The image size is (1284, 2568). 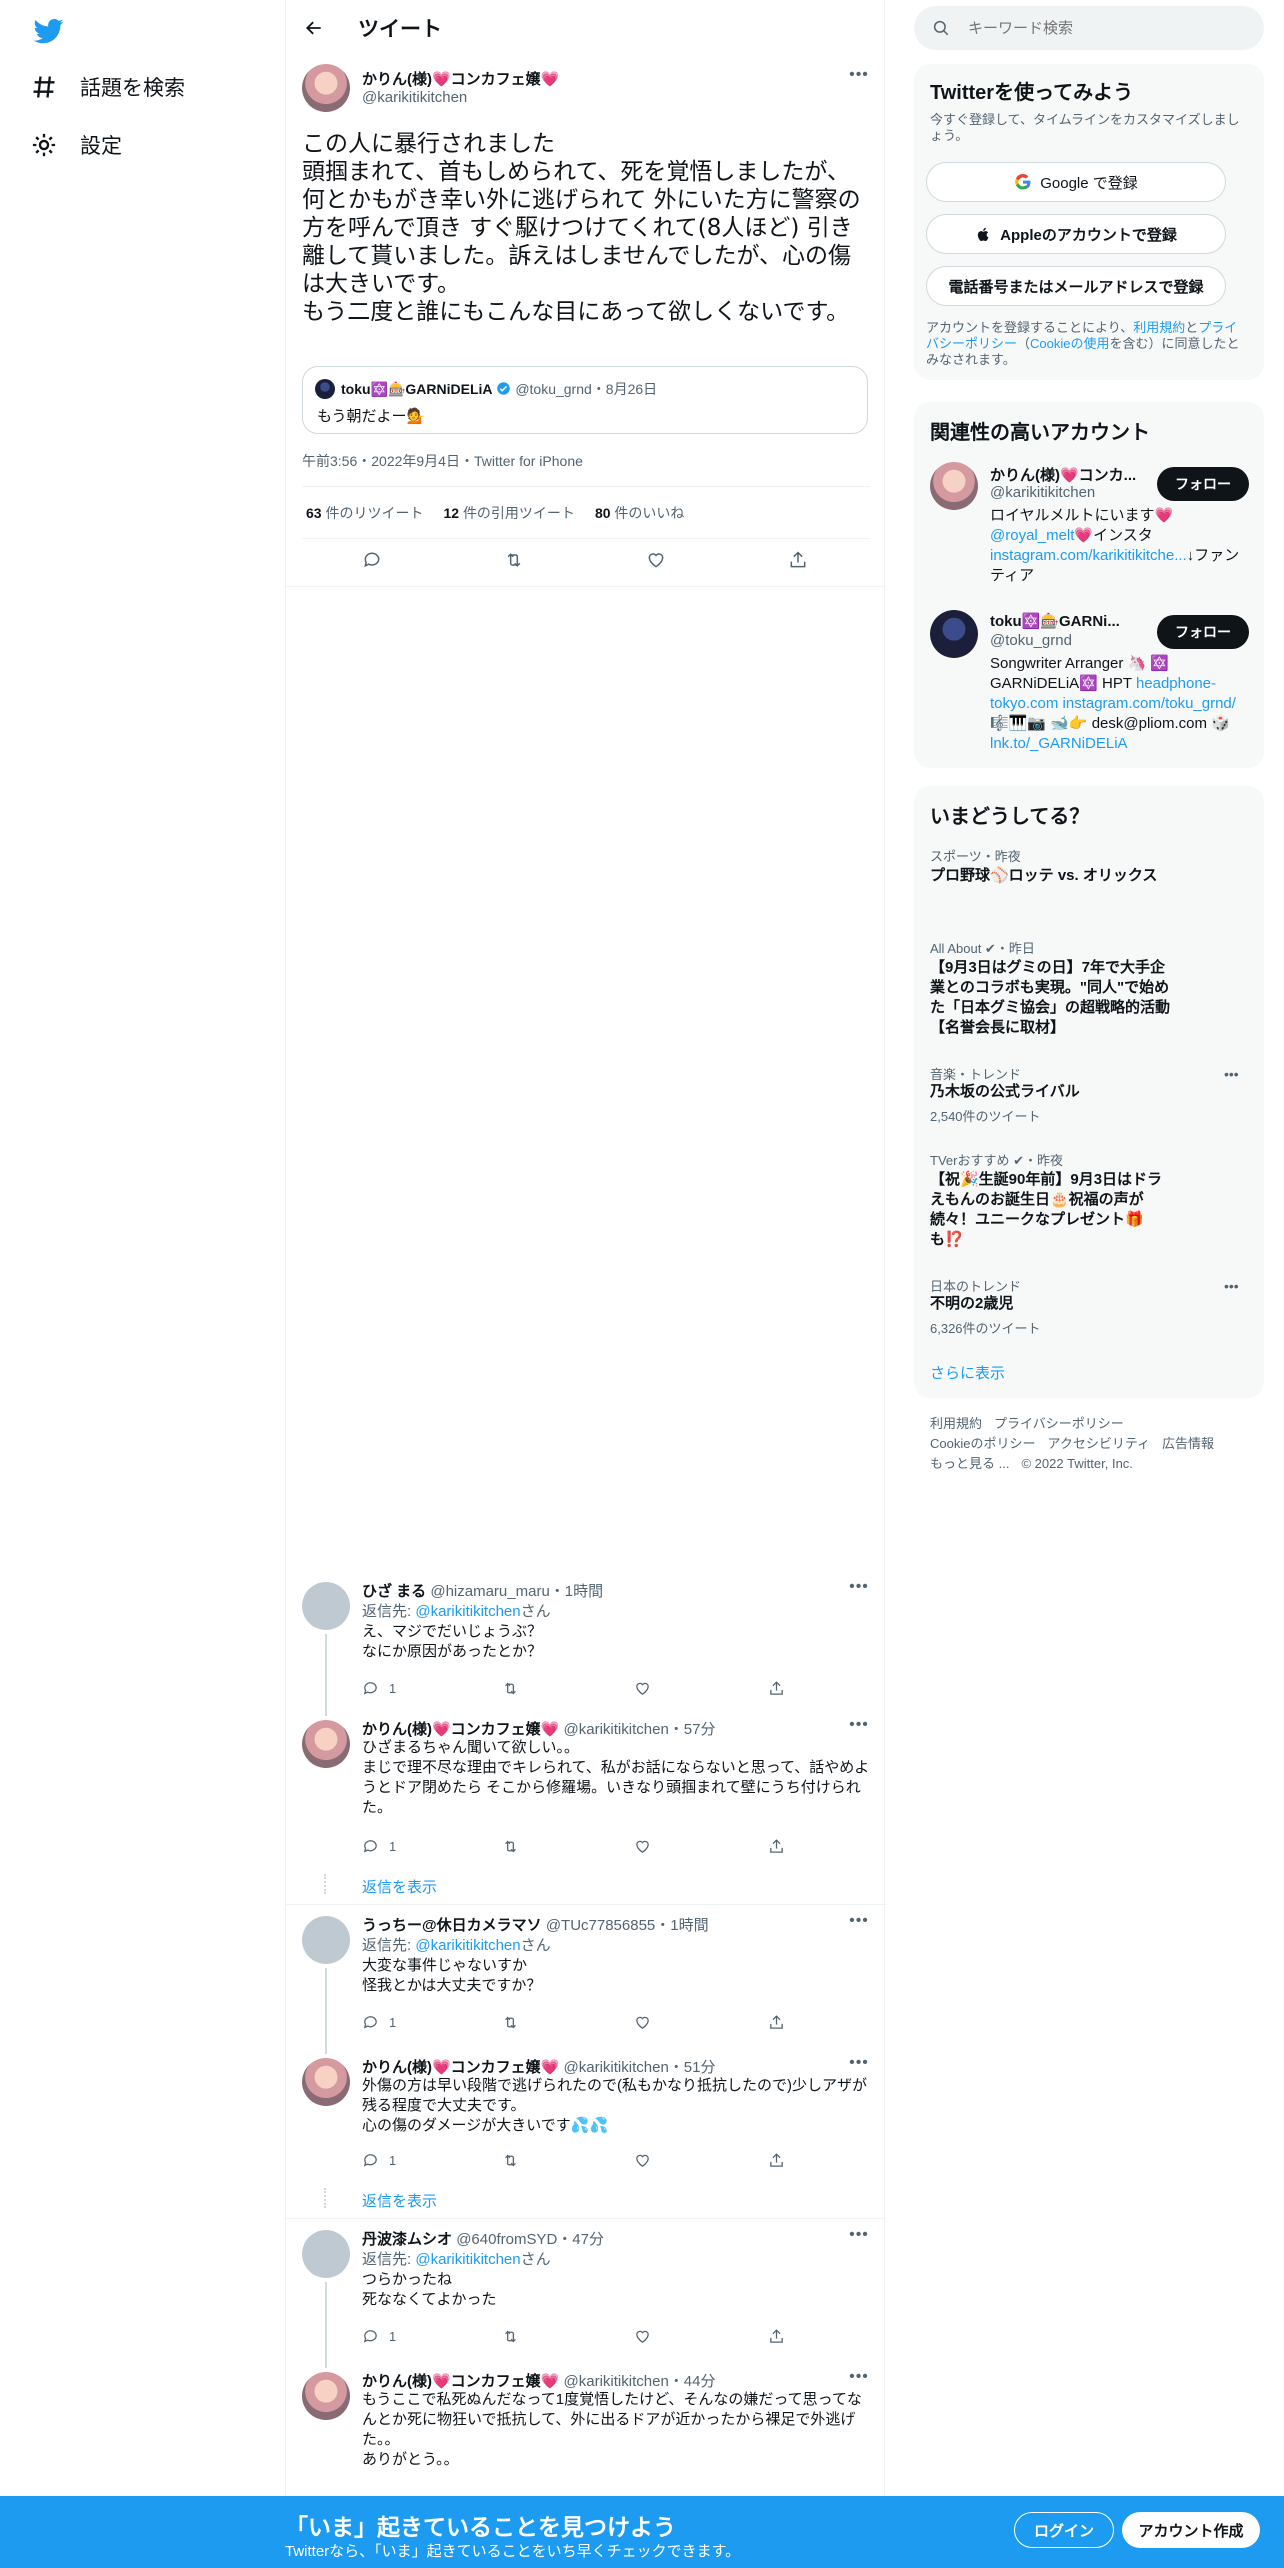 What do you see at coordinates (394, 1591) in the screenshot?
I see `author-name: ひざ まる` at bounding box center [394, 1591].